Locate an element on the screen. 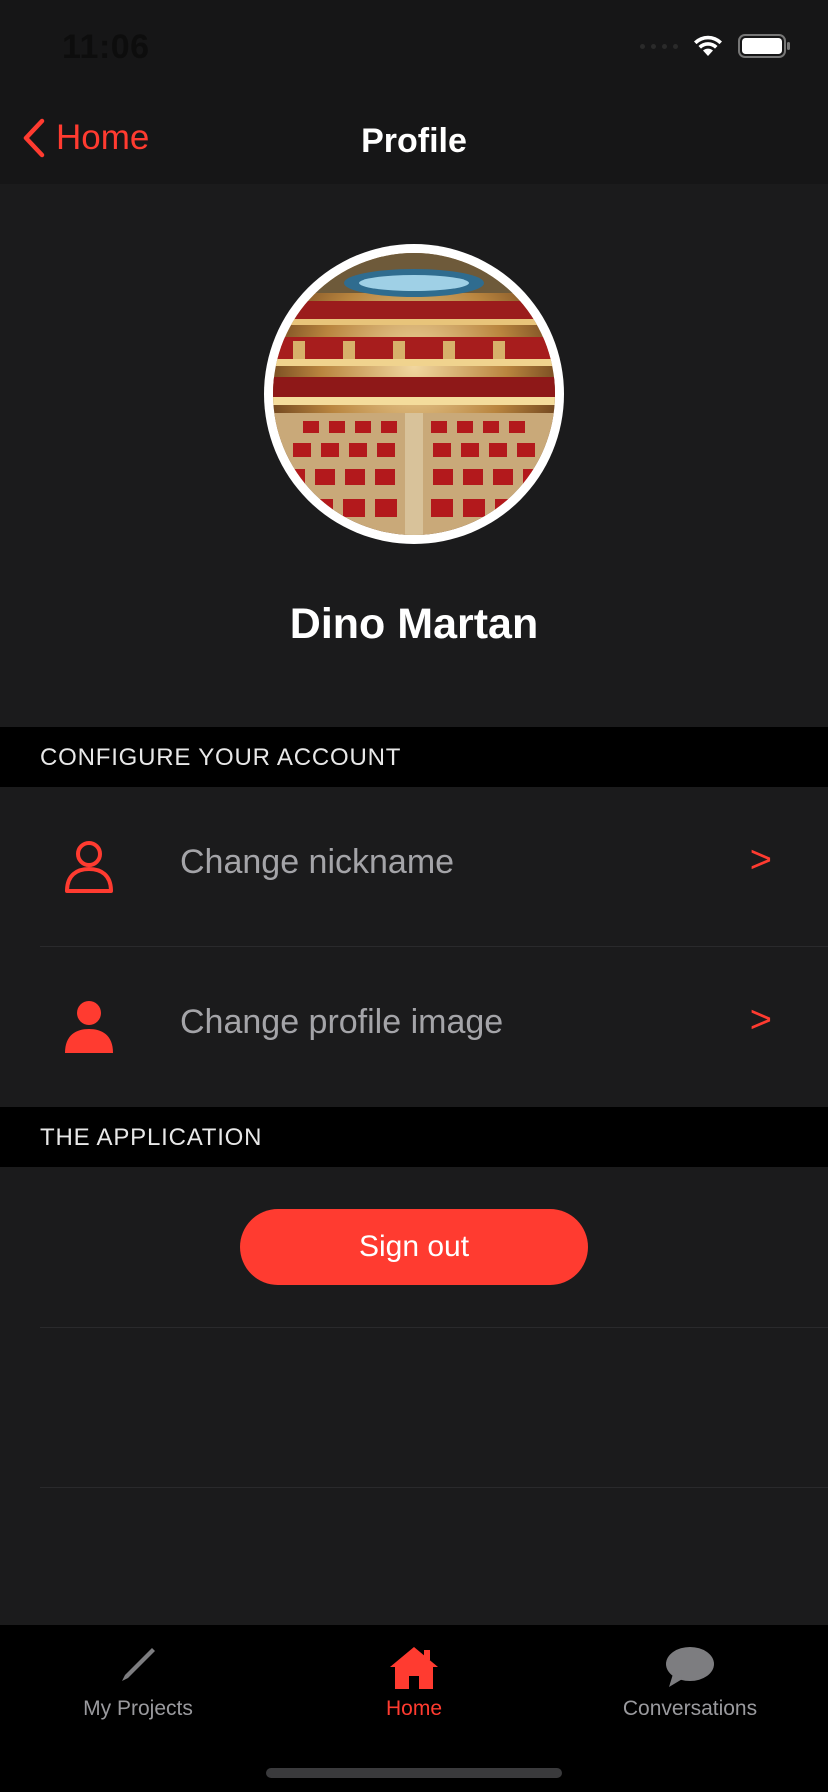  cellular-signal-icon is located at coordinates (659, 46).